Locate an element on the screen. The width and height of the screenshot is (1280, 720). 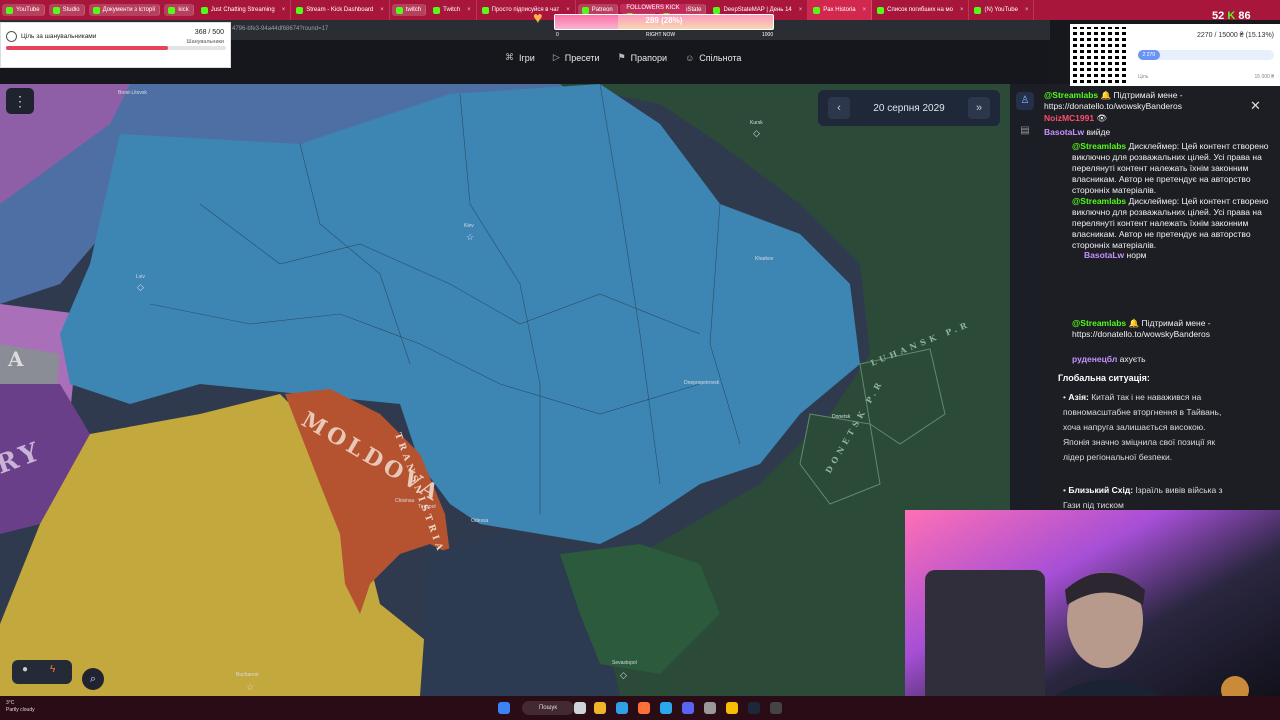
list-icon: ▤ is located at coordinates (1025, 131).